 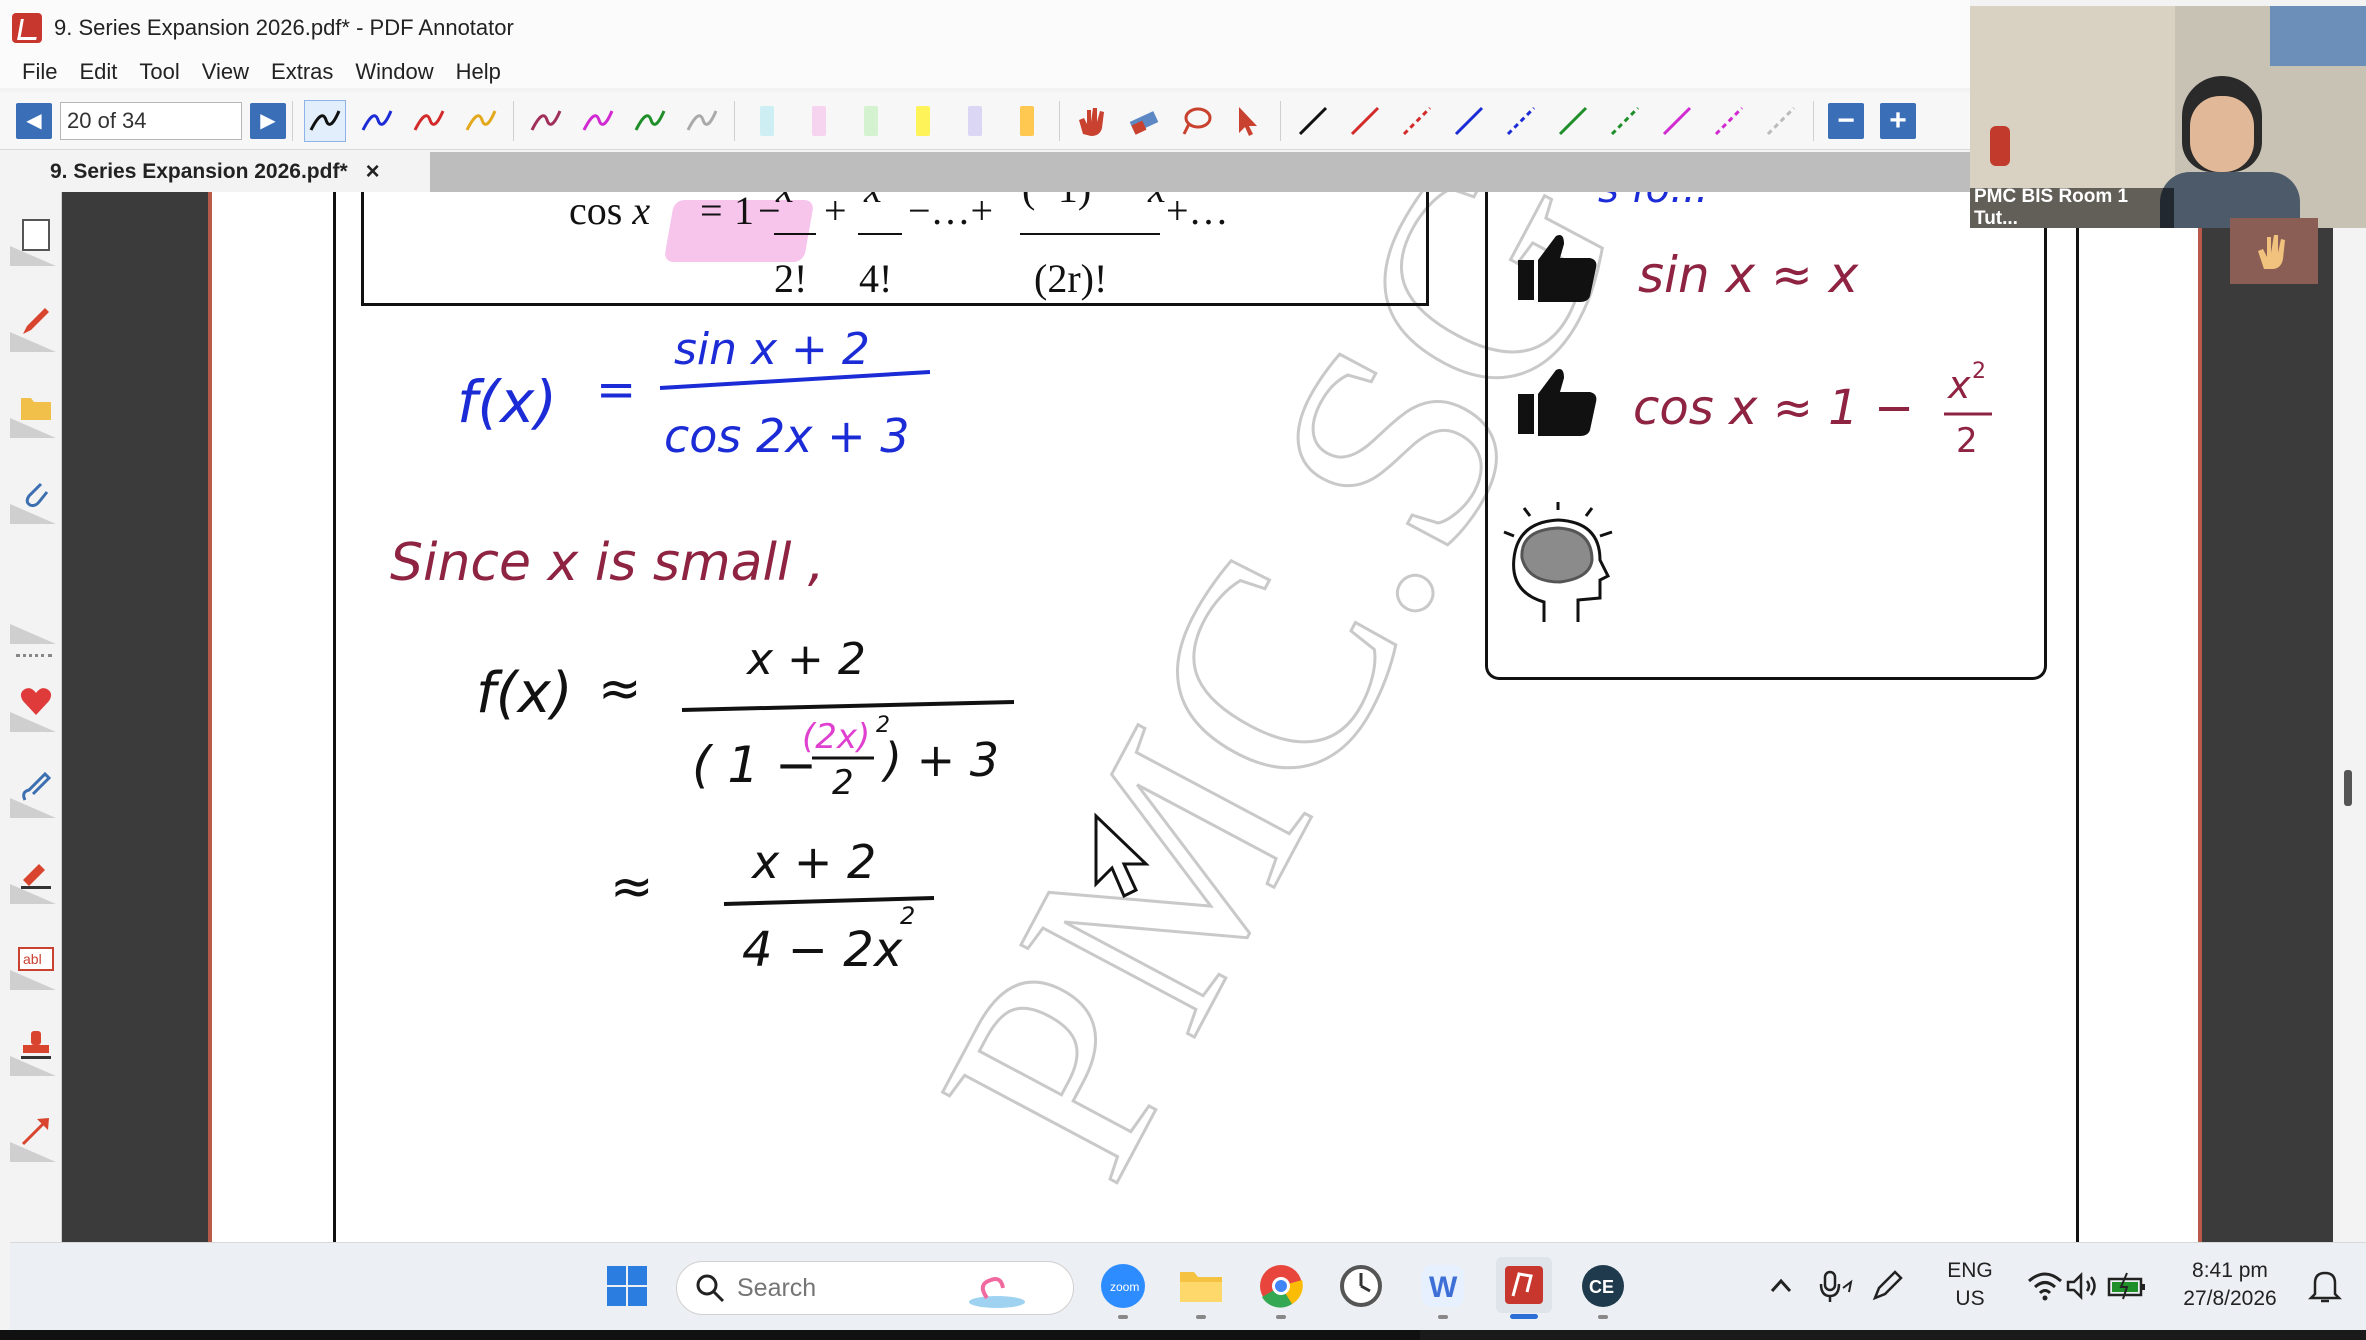 I want to click on document-tab: 9. Series Expansion 2026.pdf* ×, so click(x=220, y=172).